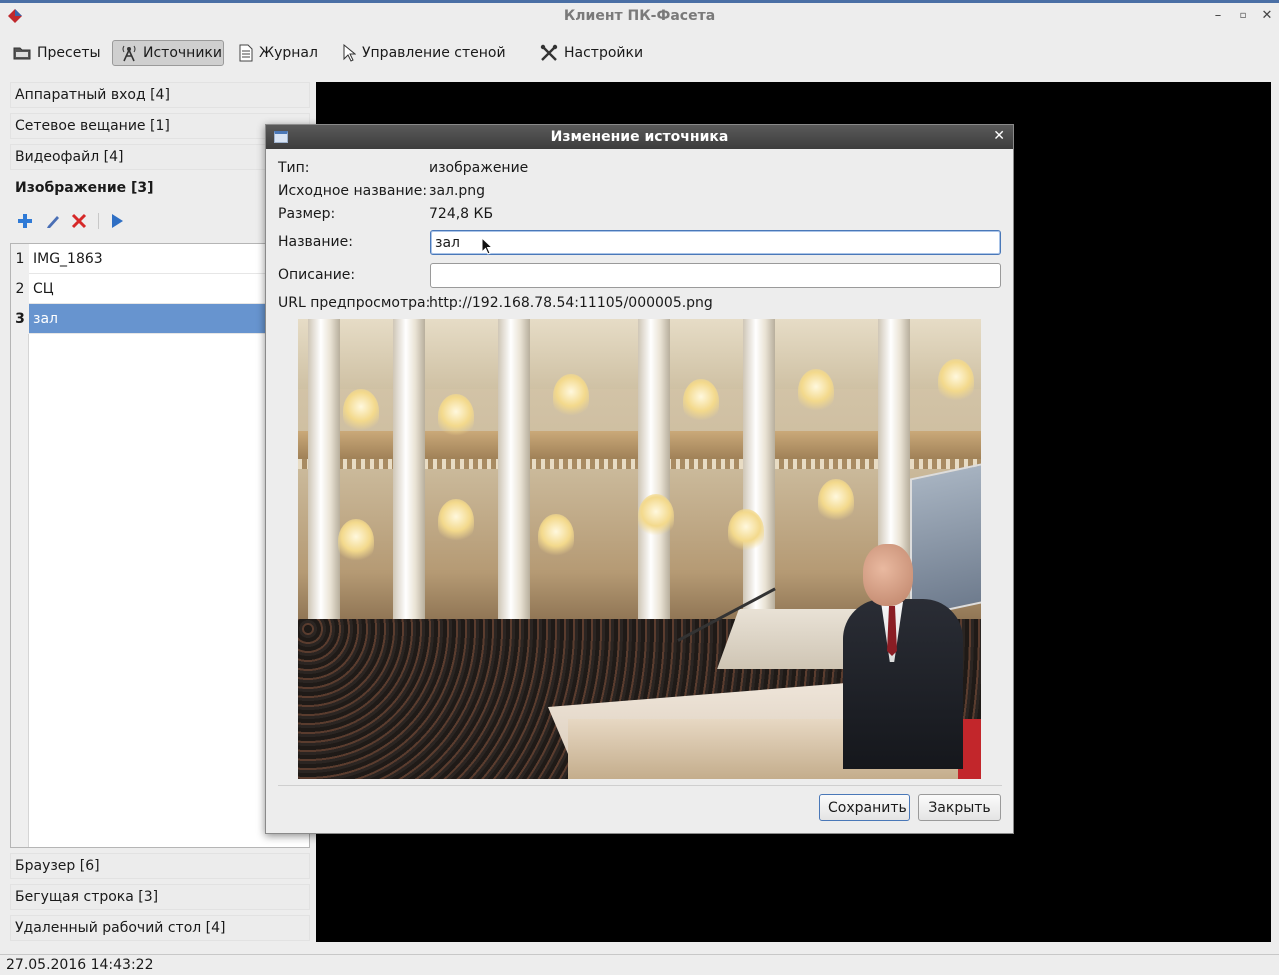 This screenshot has width=1279, height=975. Describe the element at coordinates (571, 303) in the screenshot. I see `preview-url-value: http://192.168.78.54:11105/000005.png` at that location.